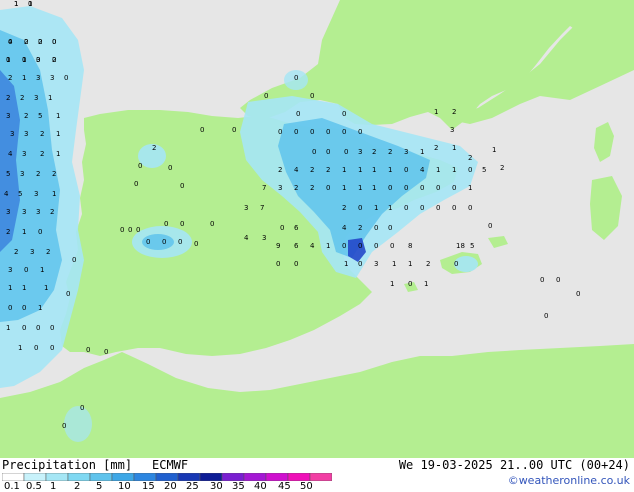 Image resolution: width=634 pixels, height=492 pixels. I want to click on legend-tick-label: 45, so click(284, 486).